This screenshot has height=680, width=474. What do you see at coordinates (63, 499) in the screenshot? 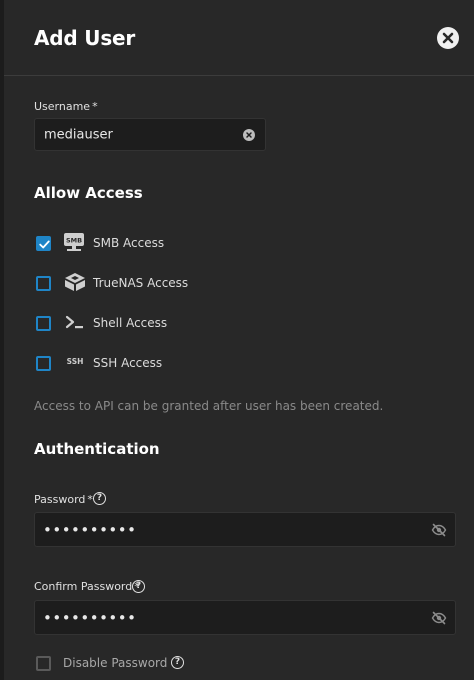
I see `password-label: Password *` at bounding box center [63, 499].